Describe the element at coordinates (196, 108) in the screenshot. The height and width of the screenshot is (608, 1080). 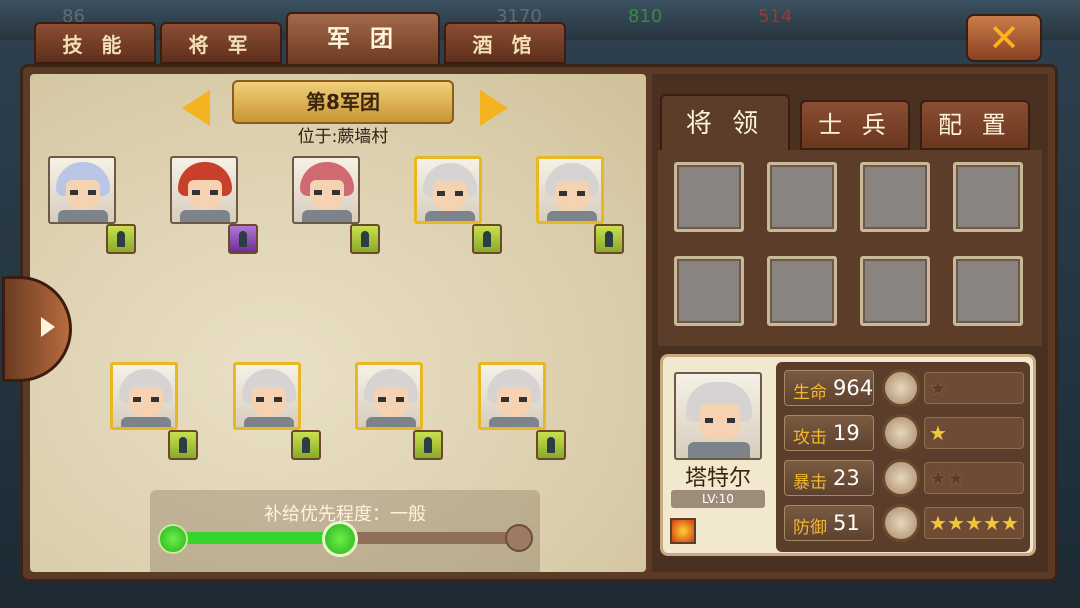
I see `prev-legion-arrow-icon` at that location.